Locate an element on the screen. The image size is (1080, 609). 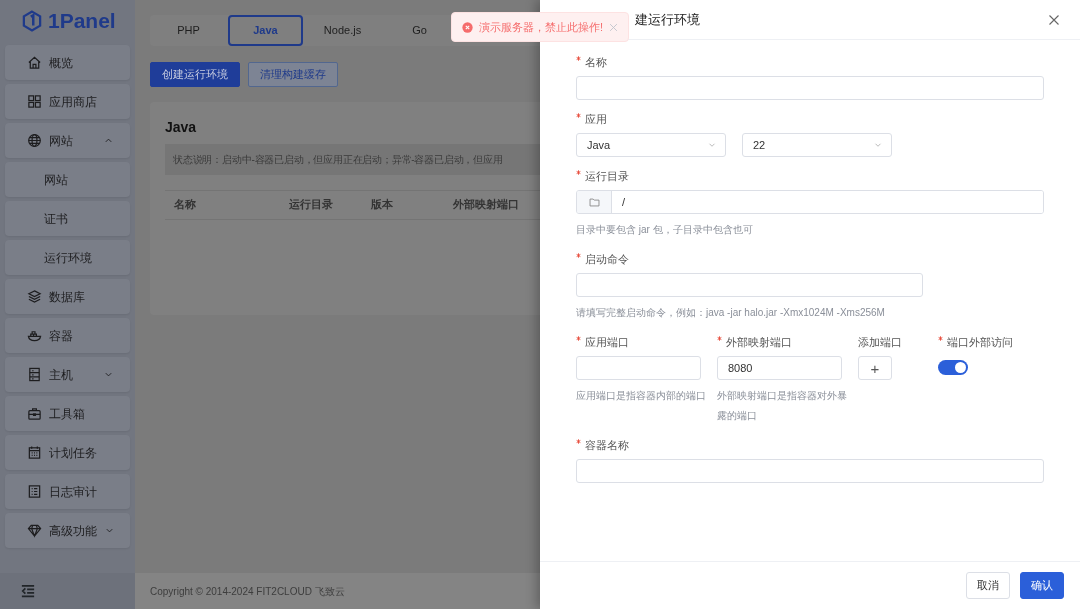
grid-icon is located at coordinates (34, 101).